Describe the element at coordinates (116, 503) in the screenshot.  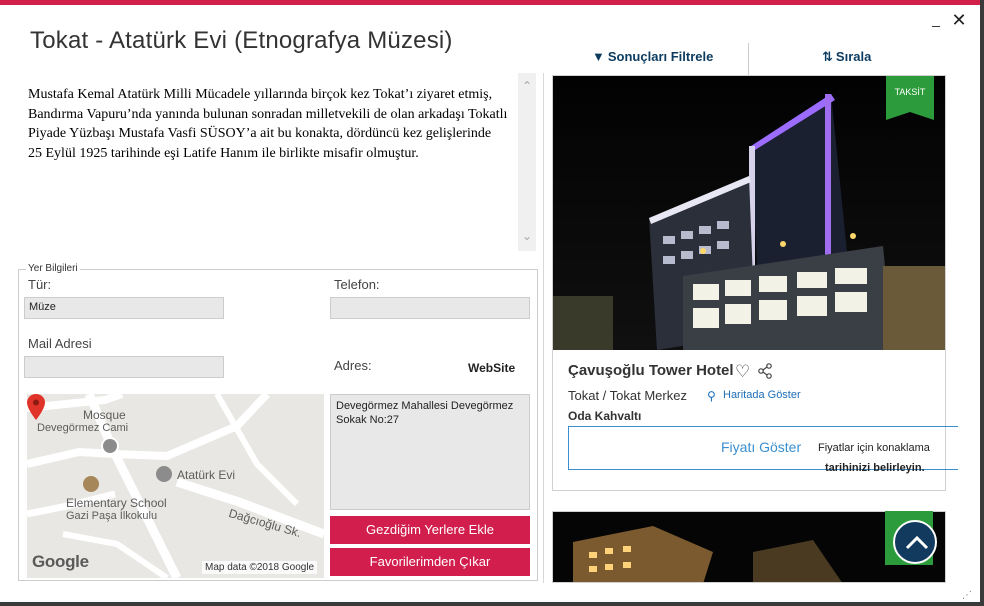
I see `map-poi-school: Elementary School` at that location.